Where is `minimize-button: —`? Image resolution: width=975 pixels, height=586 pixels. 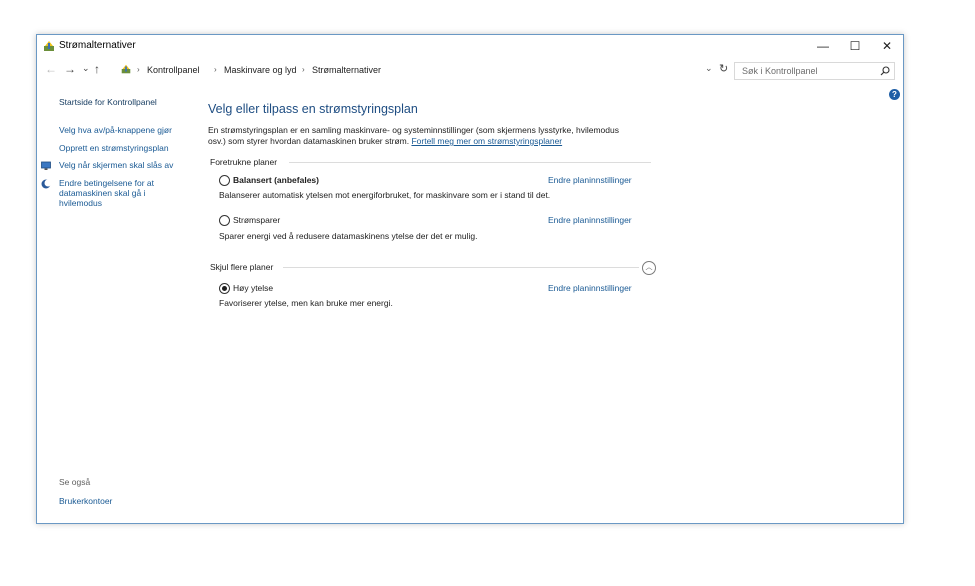 minimize-button: — is located at coordinates (823, 46).